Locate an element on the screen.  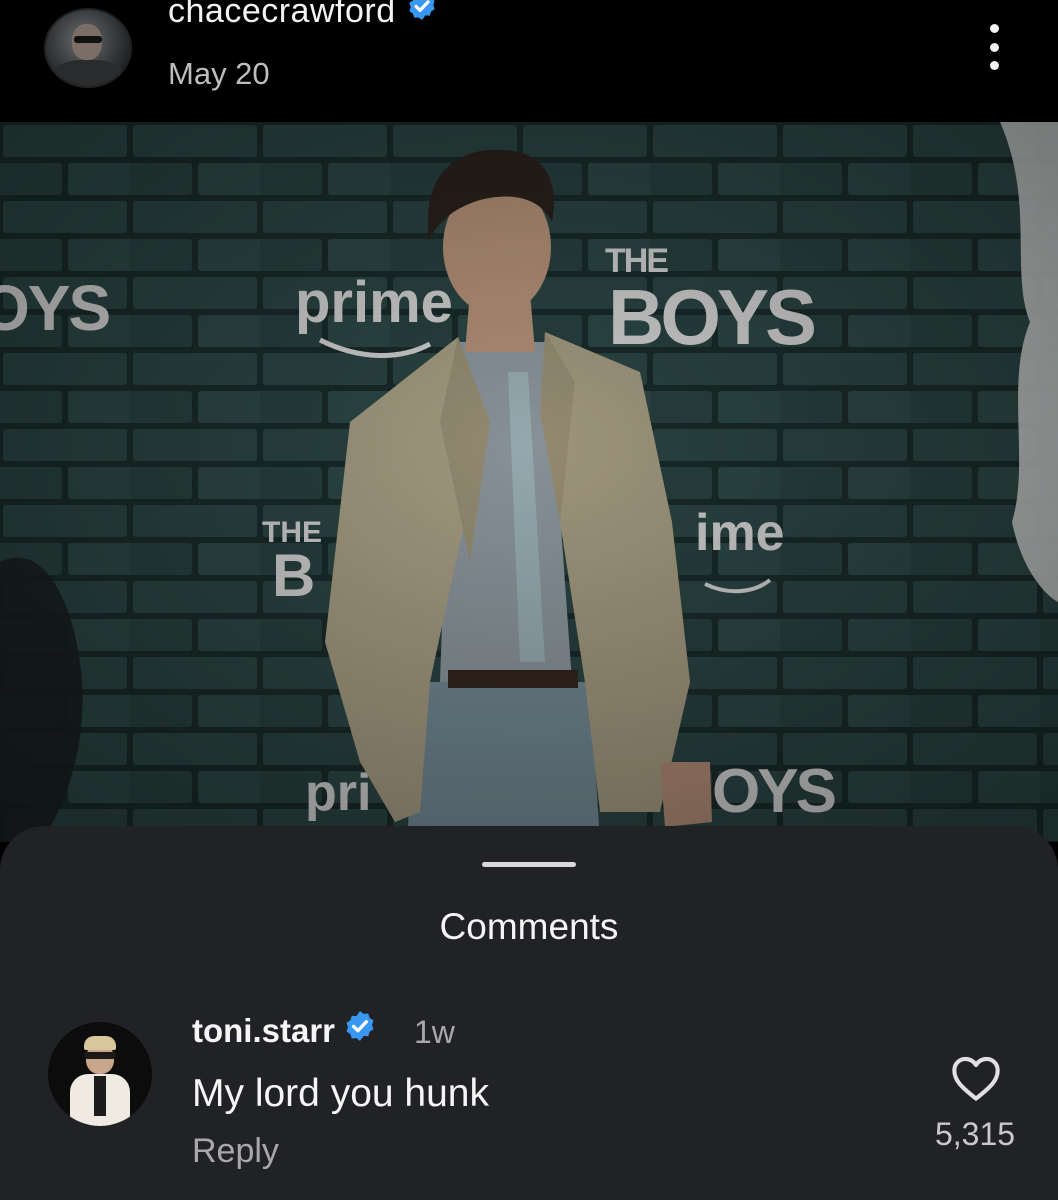
comment-username-row: toni.starr is located at coordinates (284, 1030).